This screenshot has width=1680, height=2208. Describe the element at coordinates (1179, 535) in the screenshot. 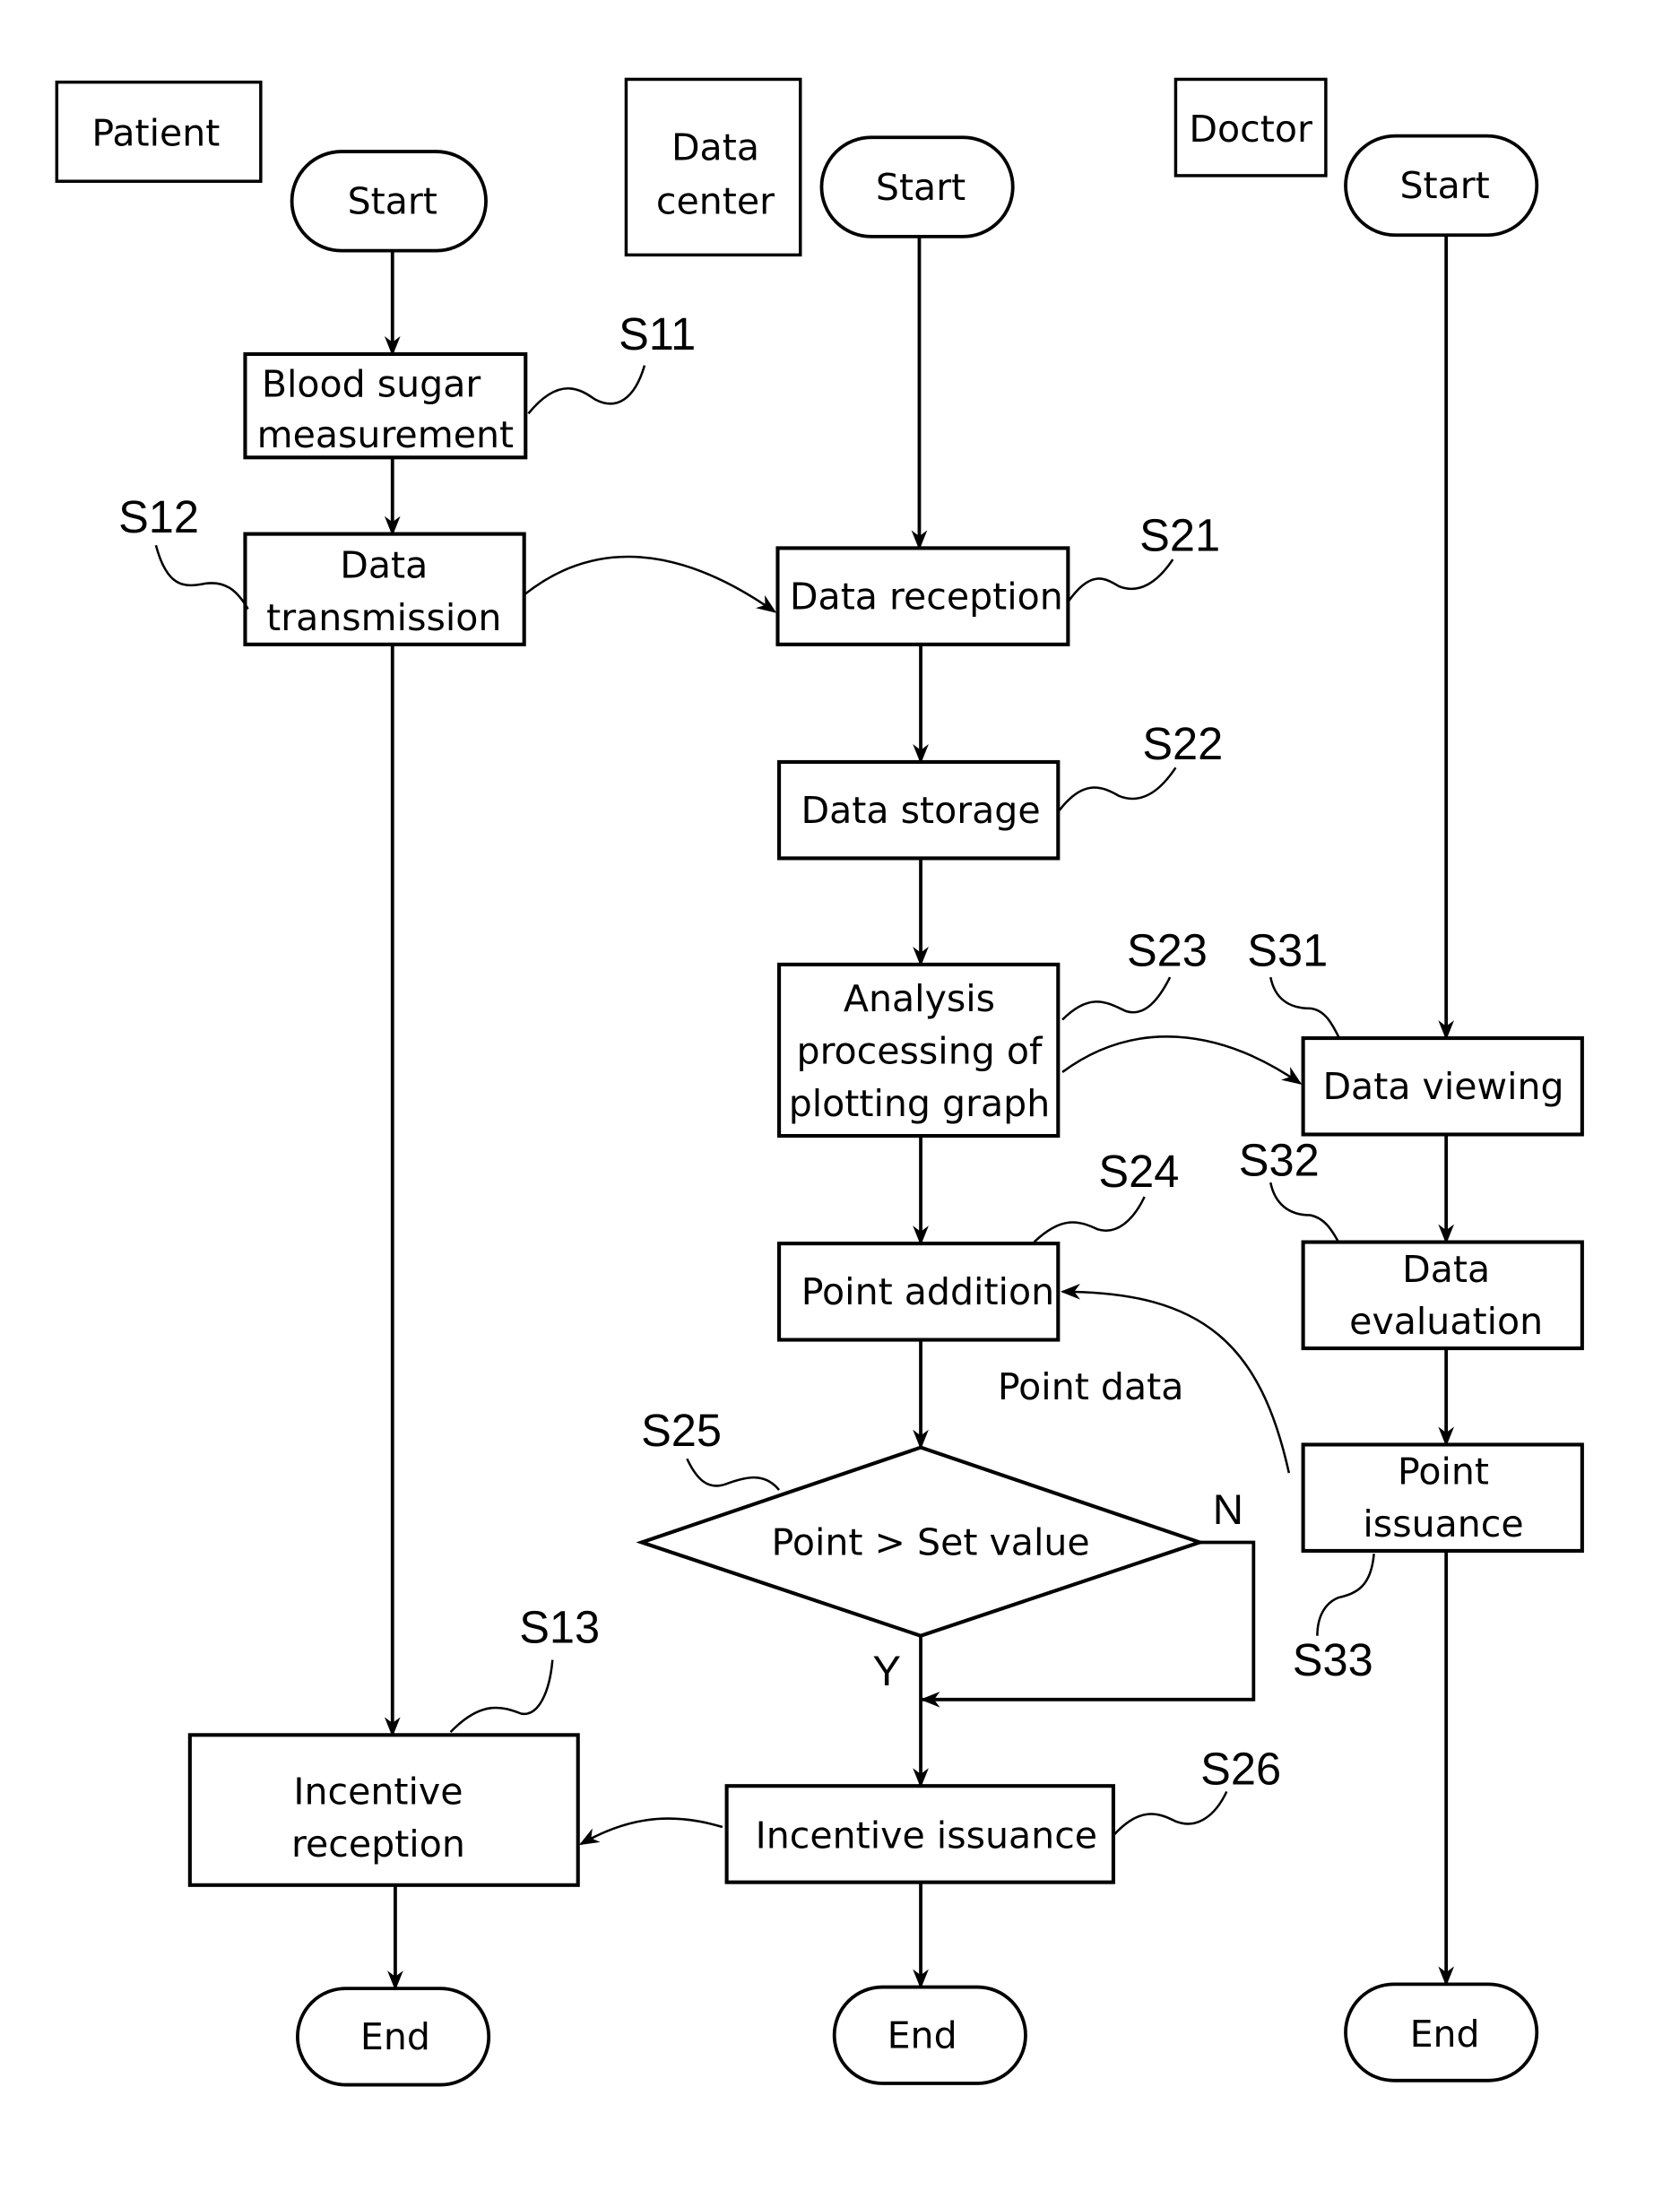

I see `step-id-s21: S21` at that location.